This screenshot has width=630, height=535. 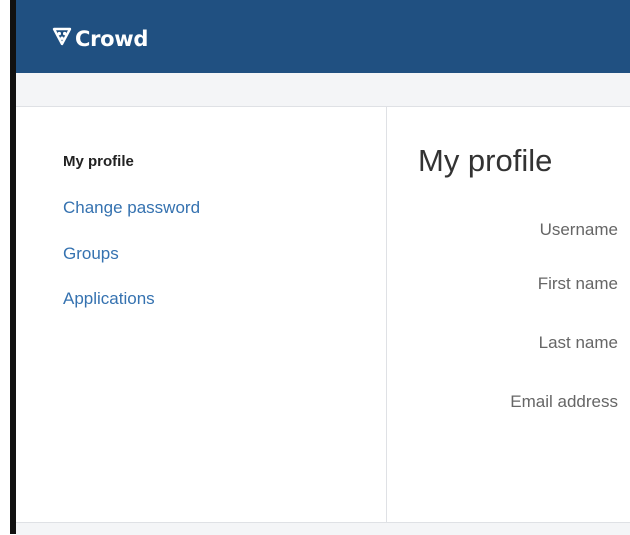 What do you see at coordinates (323, 90) in the screenshot?
I see `secondary-toolbar` at bounding box center [323, 90].